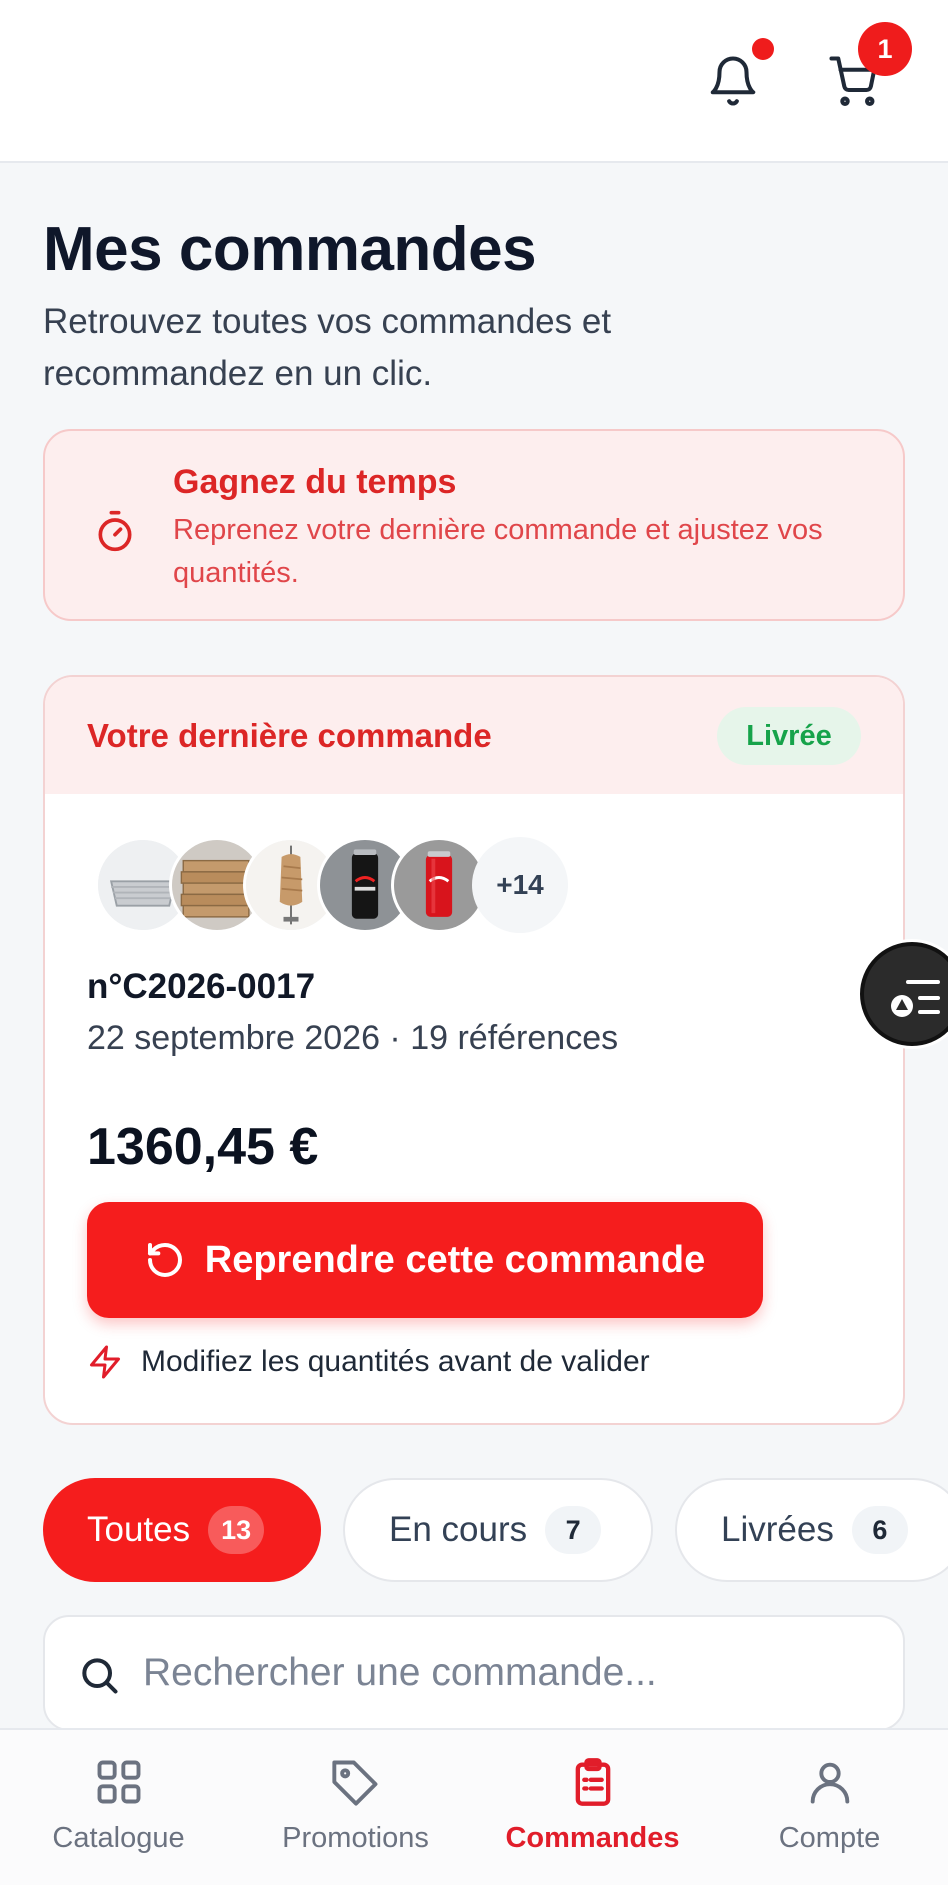 The height and width of the screenshot is (1885, 948). What do you see at coordinates (829, 1838) in the screenshot?
I see `nav-label: Compte` at bounding box center [829, 1838].